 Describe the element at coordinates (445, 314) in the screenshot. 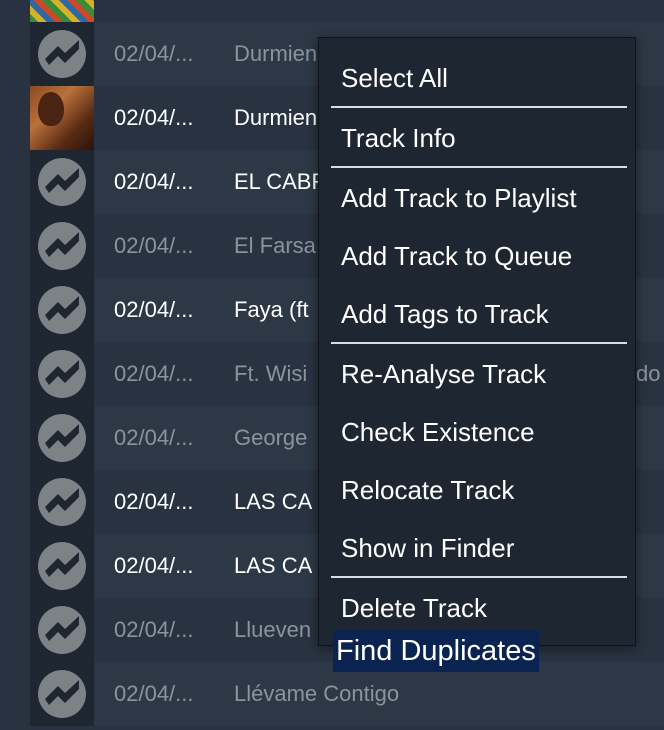

I see `menu-item-add-tags: Add Tags to Track` at that location.